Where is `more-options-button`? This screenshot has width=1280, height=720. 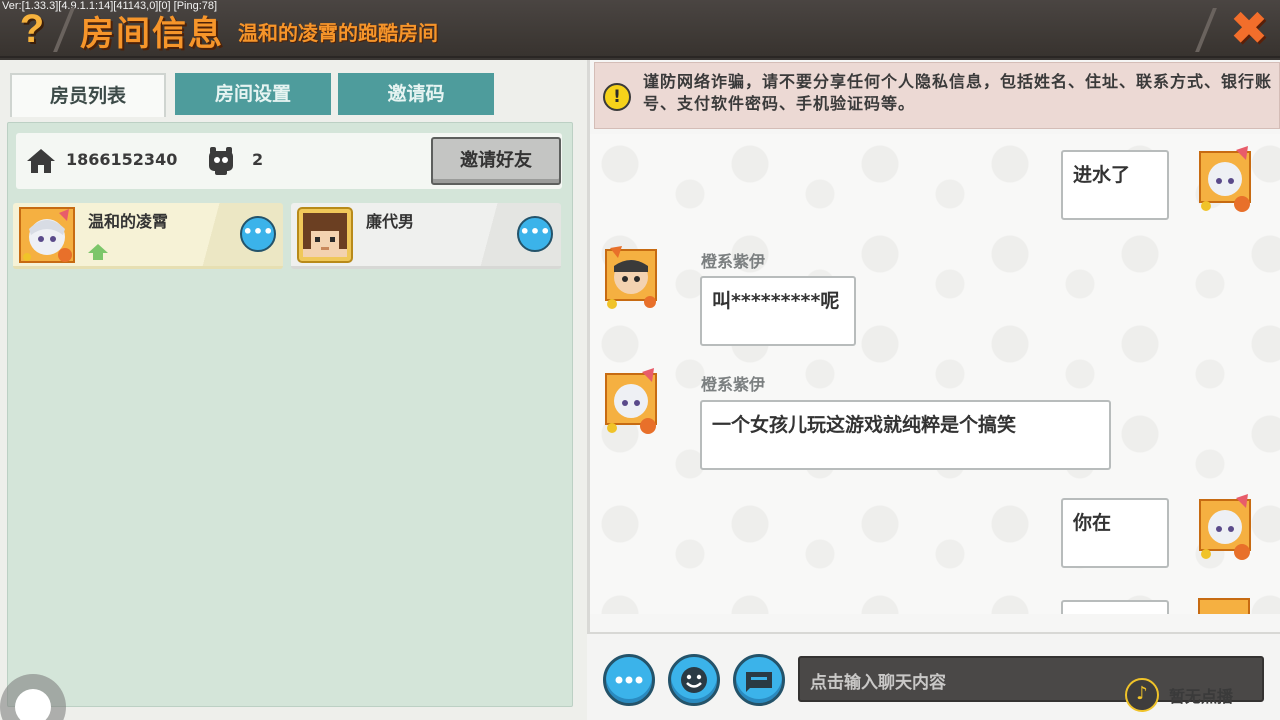 more-options-button is located at coordinates (629, 680).